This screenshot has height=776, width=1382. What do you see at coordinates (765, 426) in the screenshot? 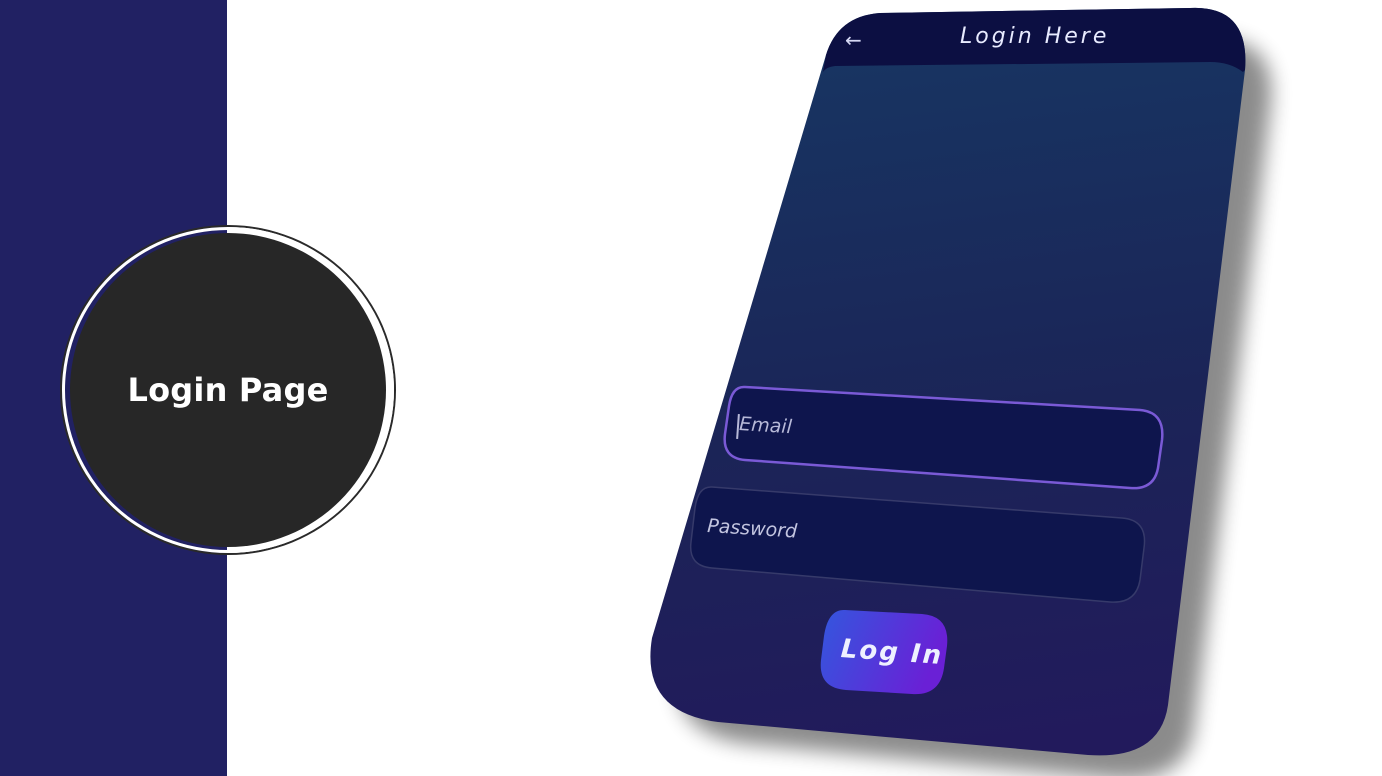
I see `email-placeholder: Email` at bounding box center [765, 426].